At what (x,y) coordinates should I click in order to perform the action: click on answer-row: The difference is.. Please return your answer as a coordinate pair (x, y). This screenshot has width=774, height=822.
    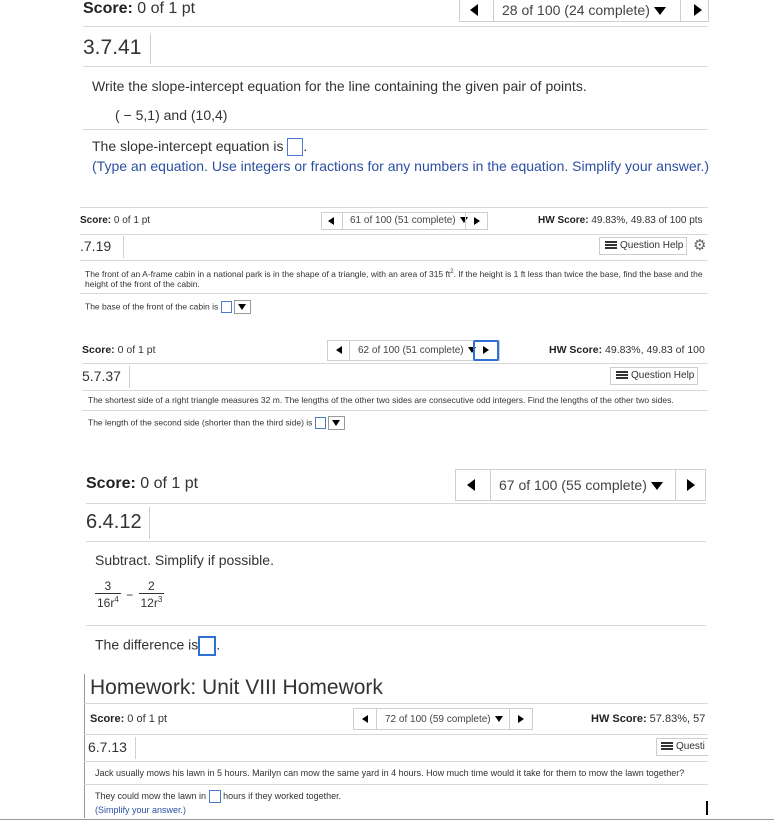
    Looking at the image, I should click on (157, 646).